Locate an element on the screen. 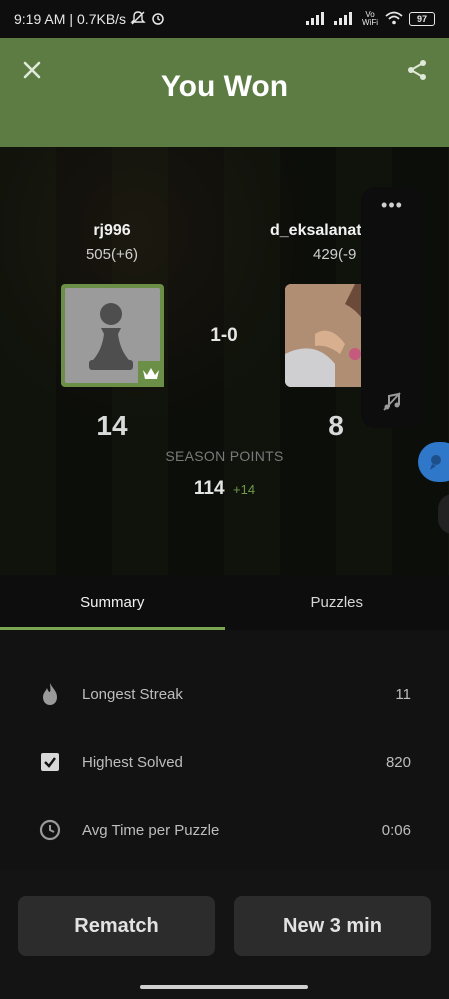 The height and width of the screenshot is (999, 449). wifi-icon is located at coordinates (394, 19).